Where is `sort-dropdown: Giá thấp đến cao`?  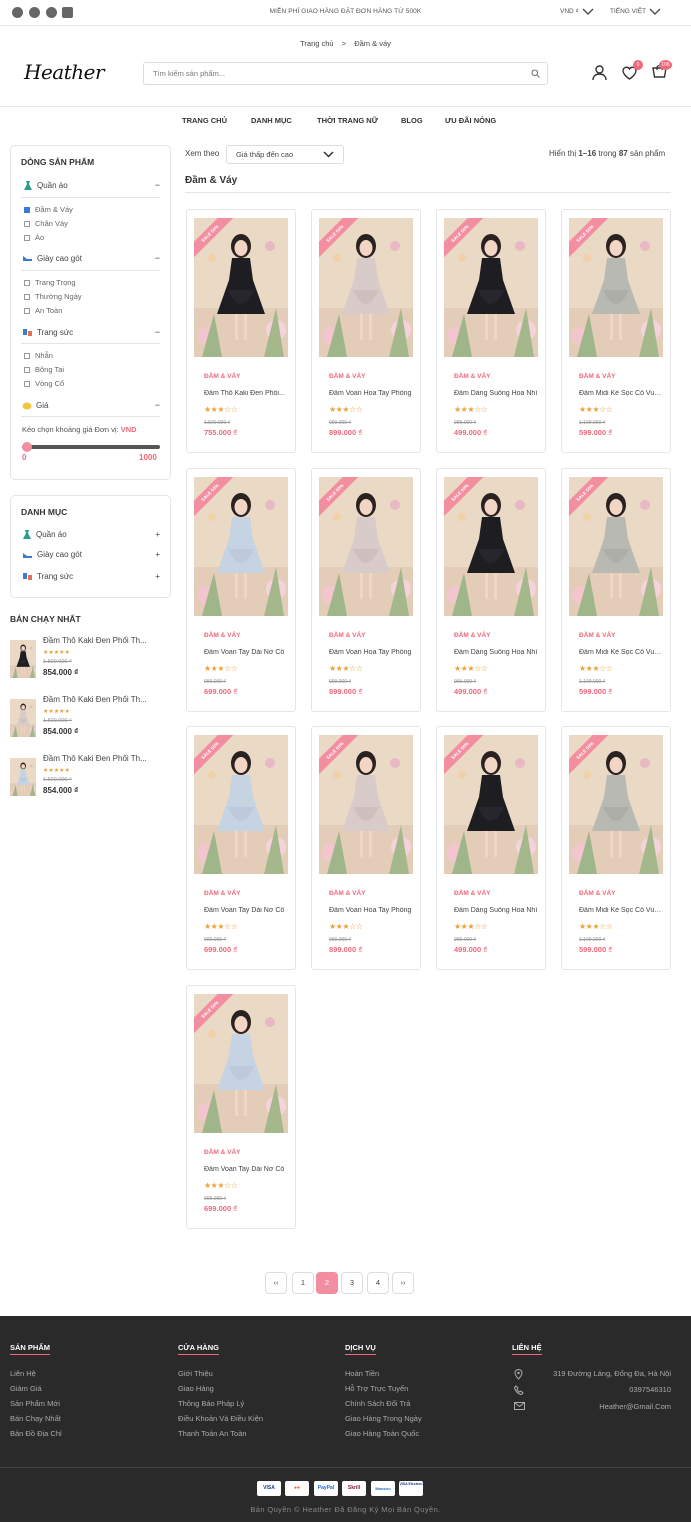 sort-dropdown: Giá thấp đến cao is located at coordinates (285, 154).